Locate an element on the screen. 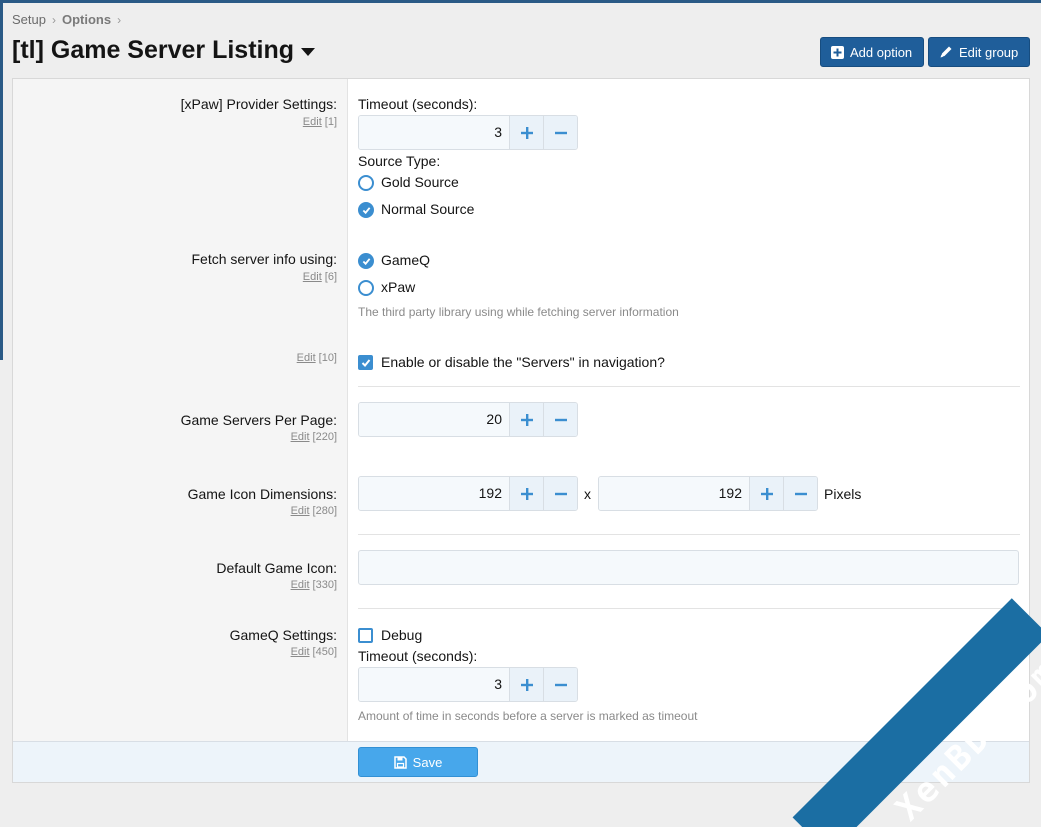 This screenshot has width=1041, height=827. xpaw-settings-label: [xPaw] Provider Settings: is located at coordinates (258, 104).